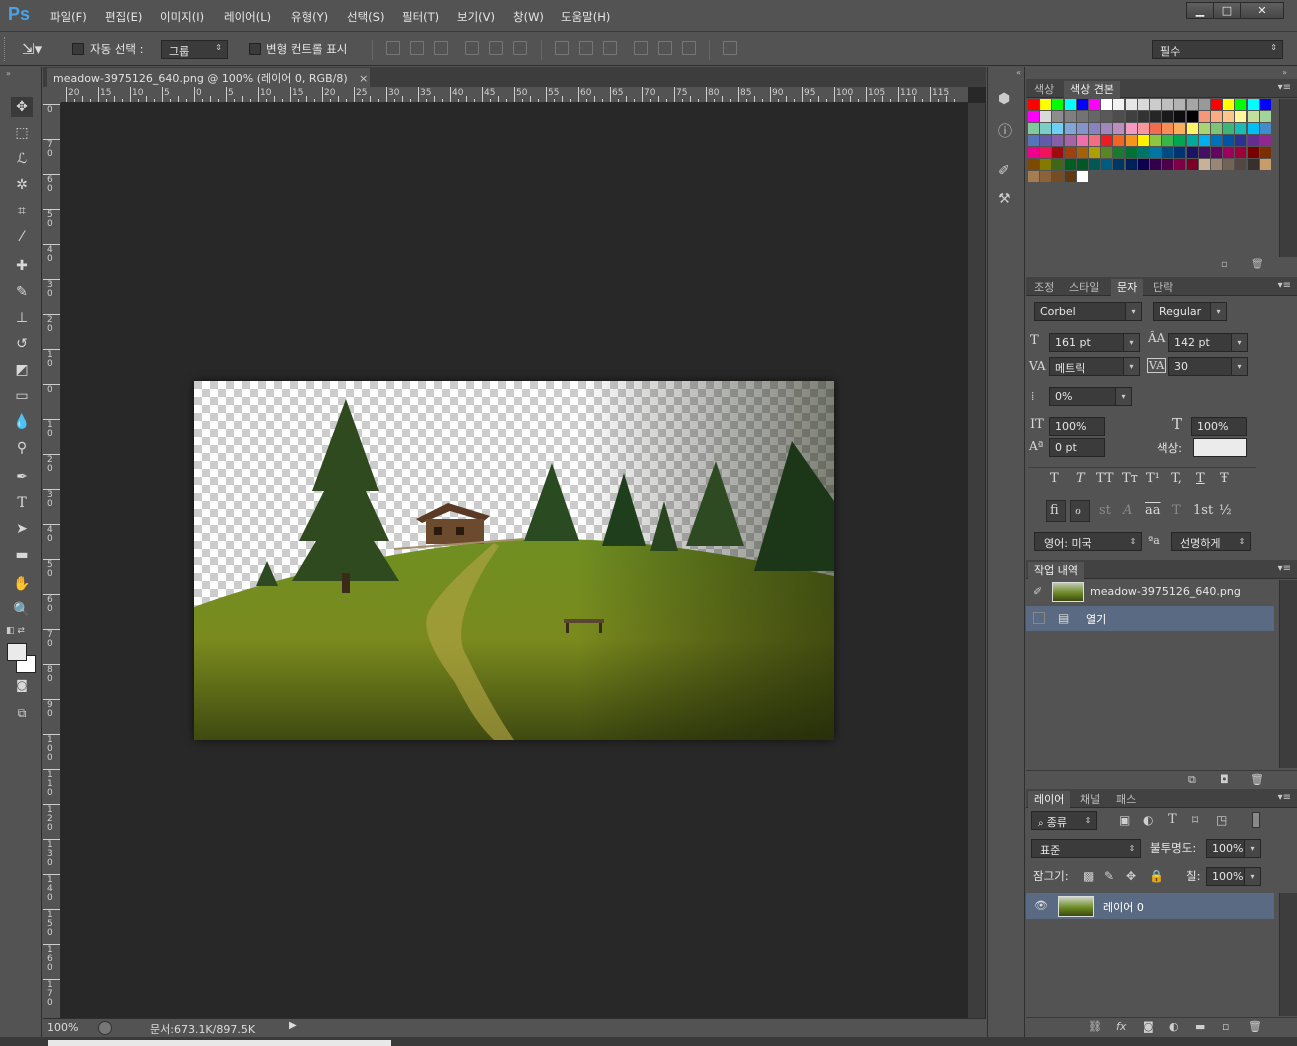 The height and width of the screenshot is (1046, 1297). What do you see at coordinates (1127, 510) in the screenshot?
I see `stylistic-alternates-icon: A` at bounding box center [1127, 510].